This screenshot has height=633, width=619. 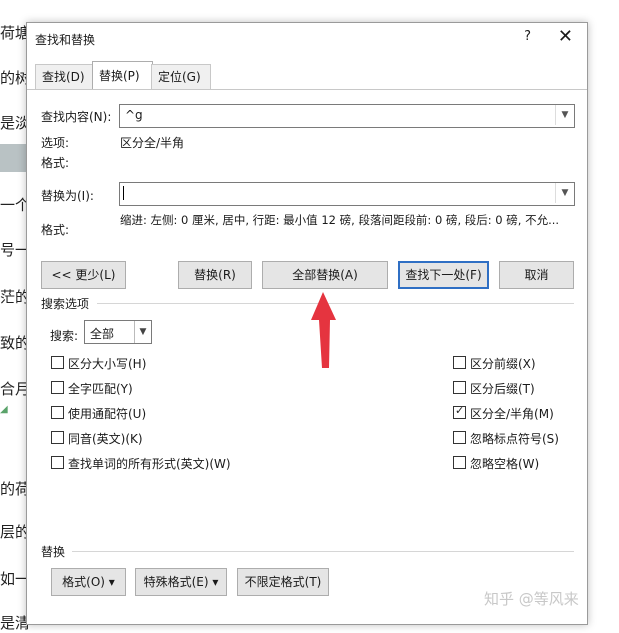 I want to click on checkbox-label: 查找单词的所有形式(英文)(W), so click(x=149, y=464).